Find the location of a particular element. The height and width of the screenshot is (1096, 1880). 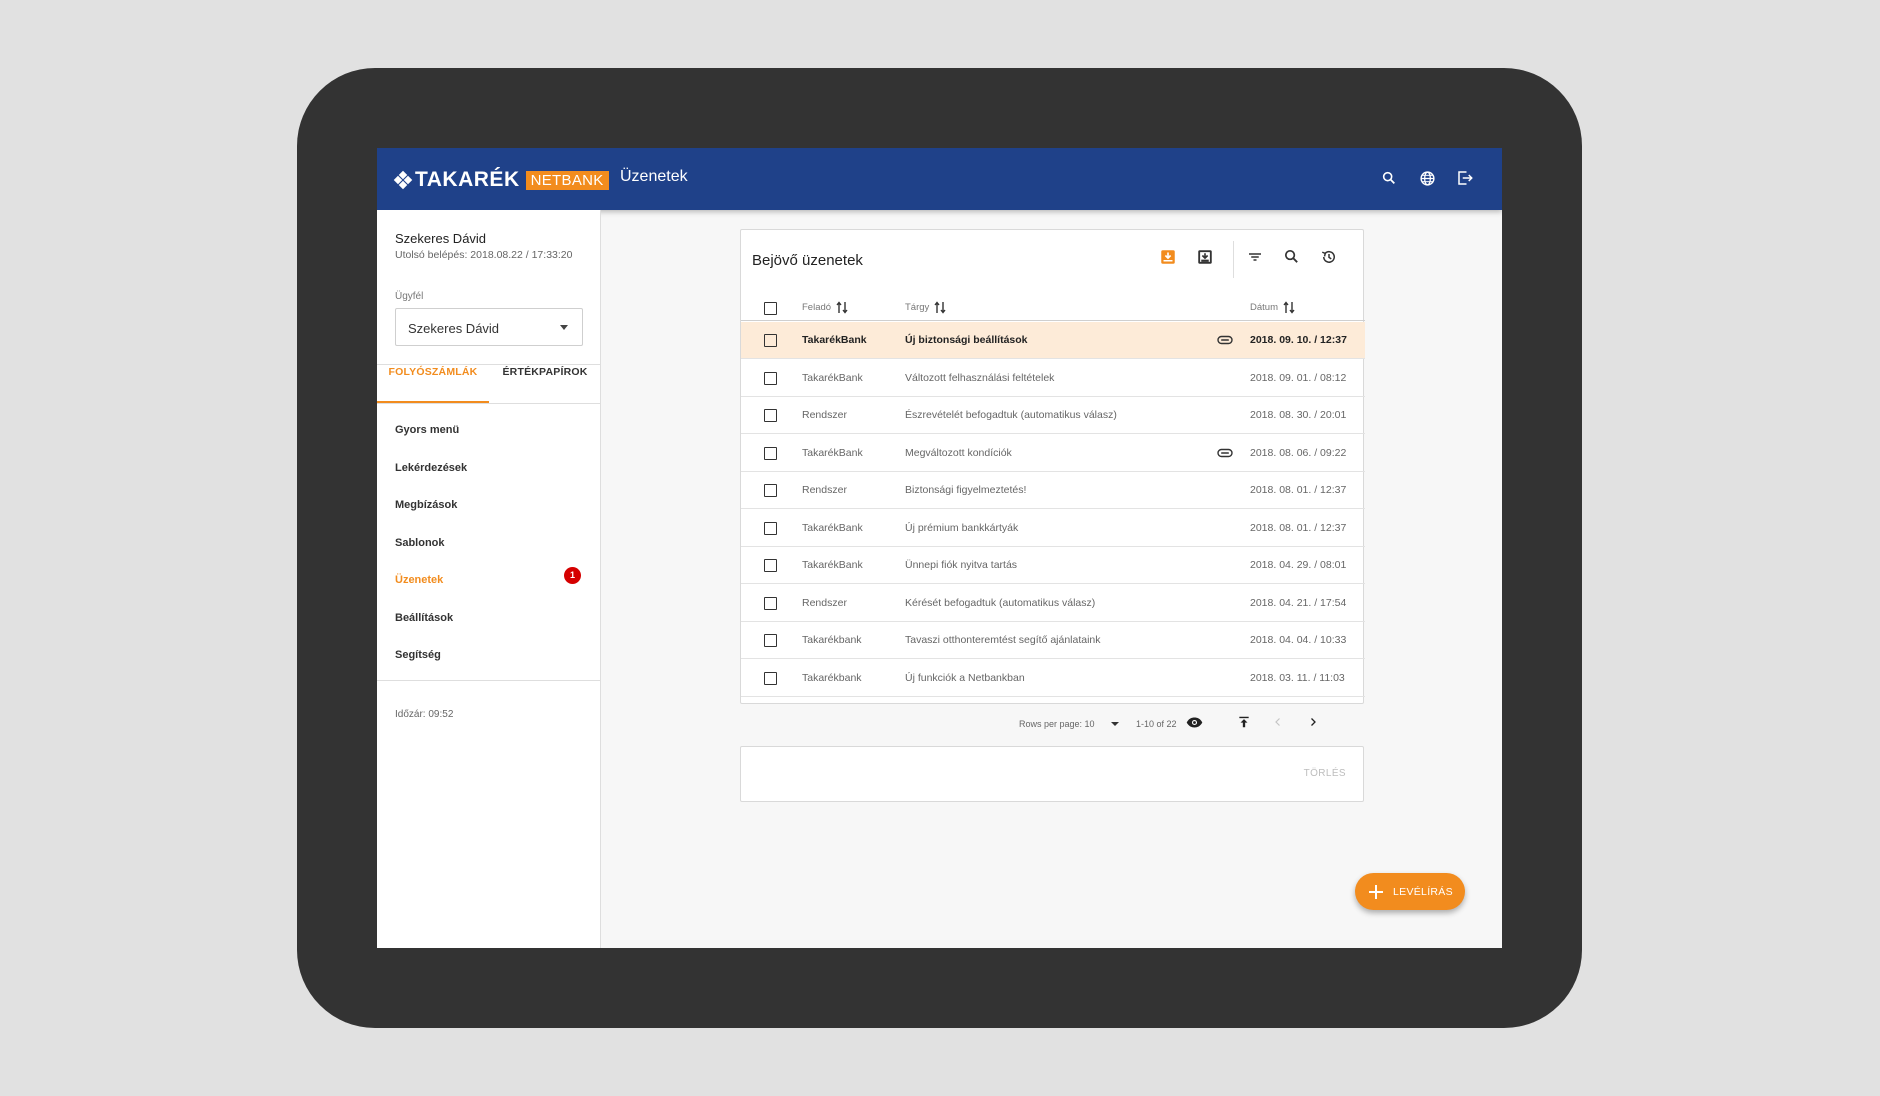

row-subject: Ünnepi fiók nyitva tartás is located at coordinates (961, 565).